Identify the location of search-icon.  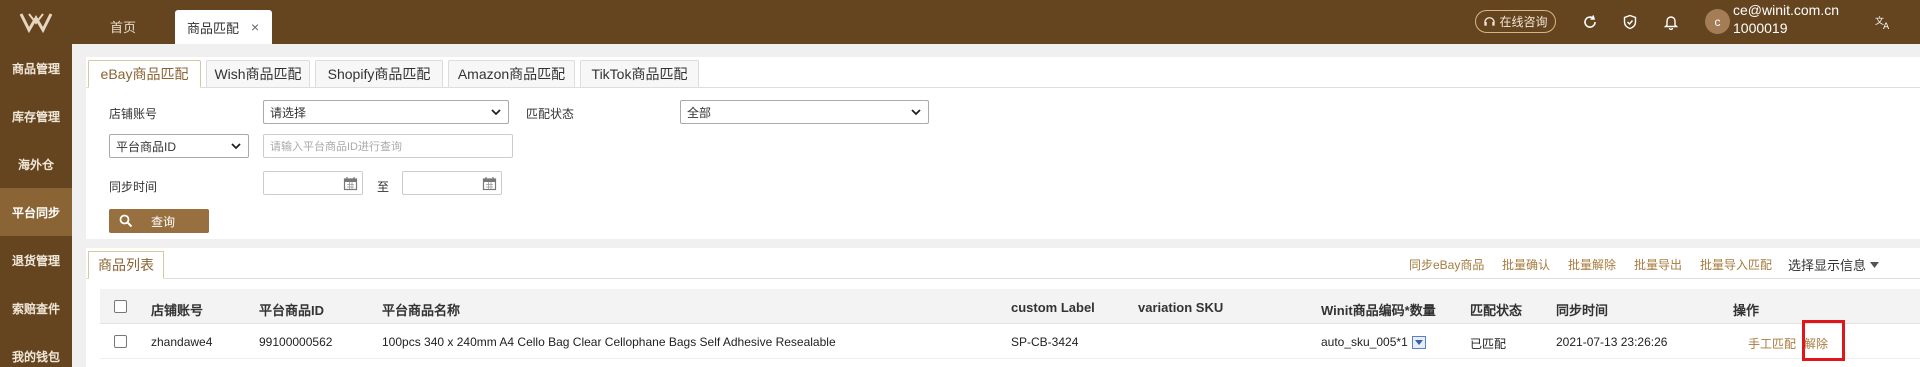
(126, 221).